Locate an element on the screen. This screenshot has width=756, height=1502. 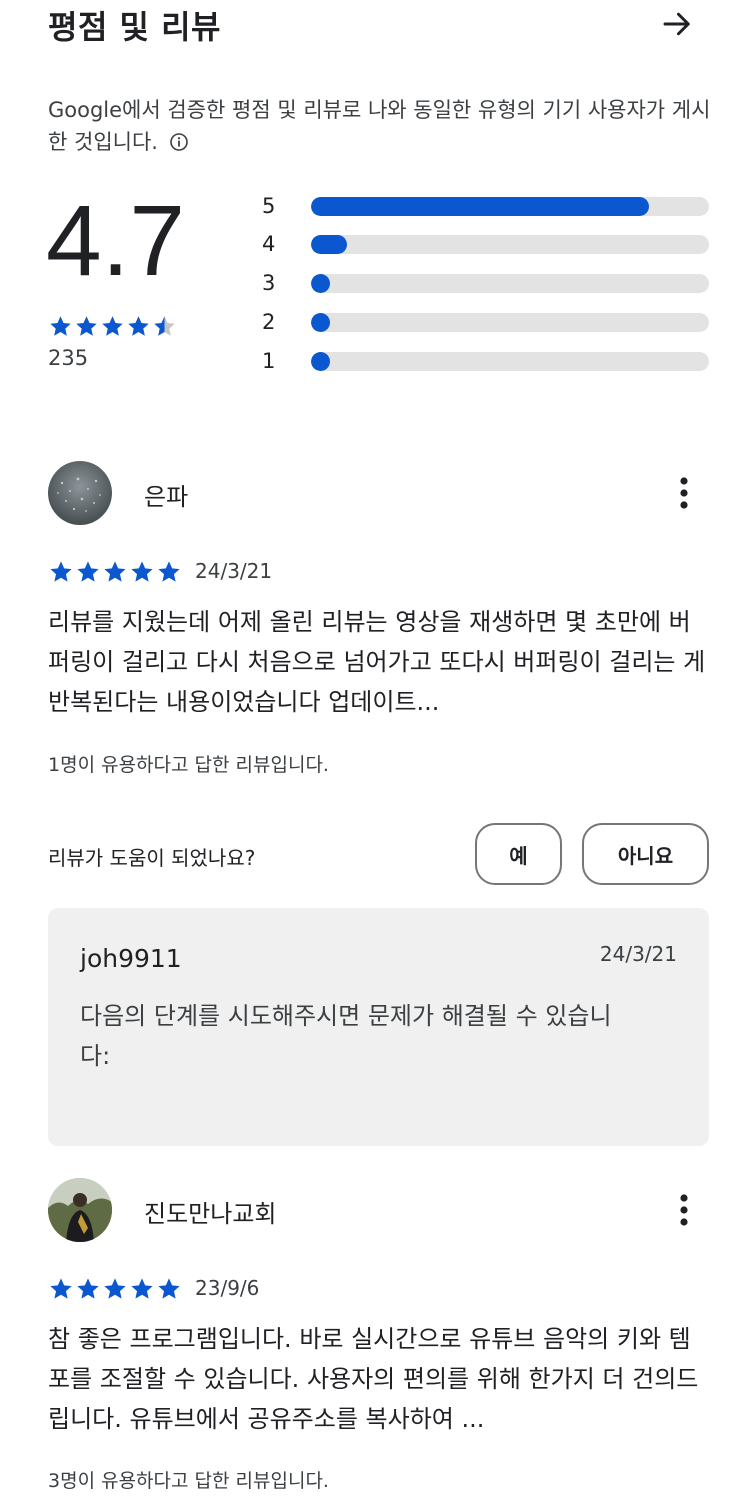
review-date: 24/3/21 is located at coordinates (234, 571).